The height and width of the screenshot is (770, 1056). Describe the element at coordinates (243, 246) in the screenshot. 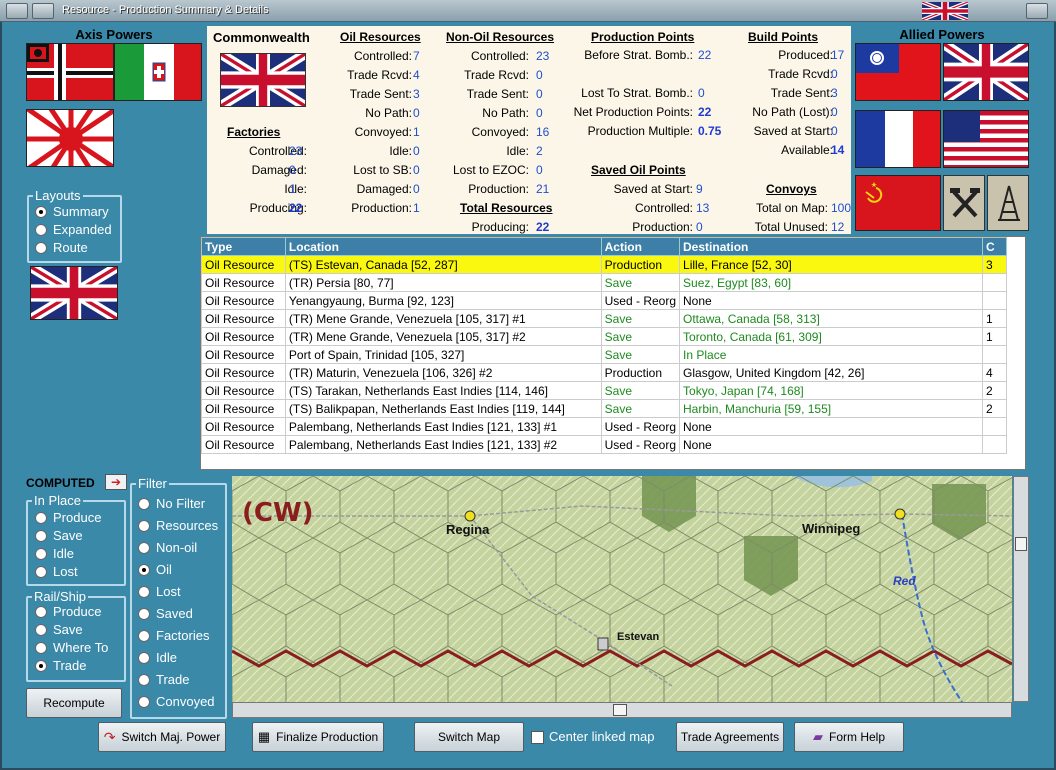

I see `column-header-type: Type` at that location.